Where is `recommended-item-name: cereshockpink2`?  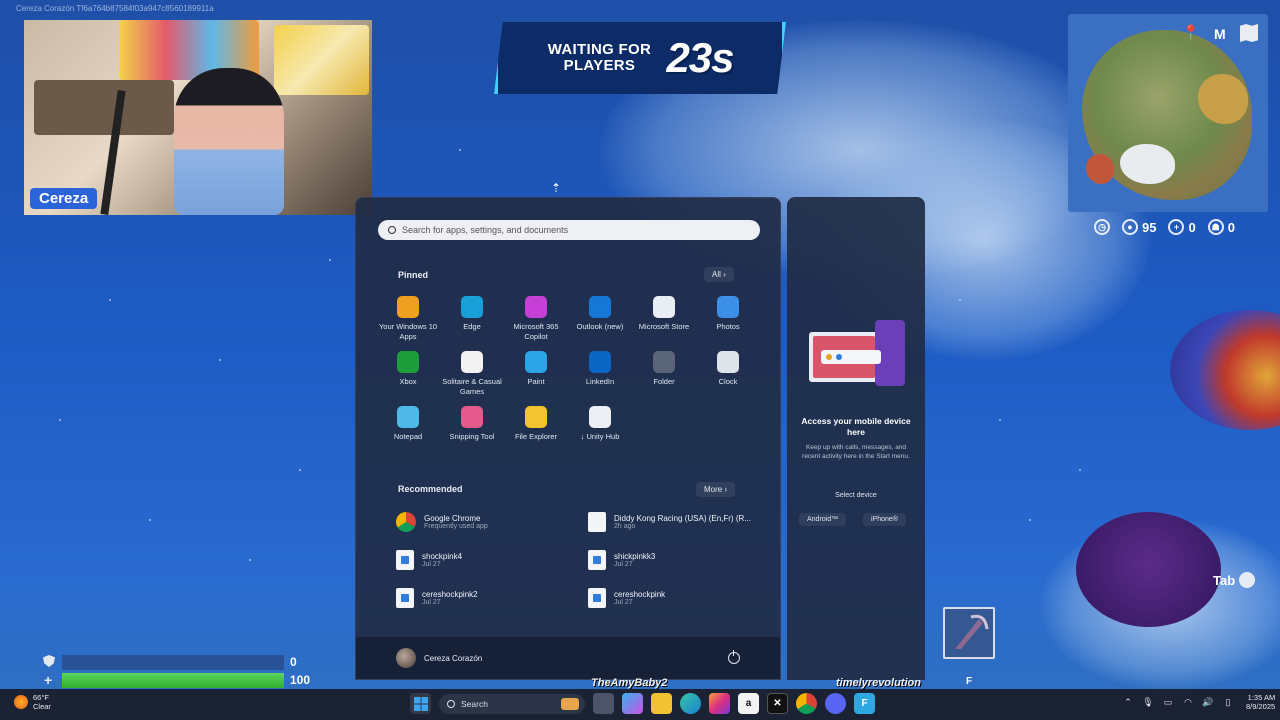
recommended-item-name: cereshockpink2 is located at coordinates (450, 594).